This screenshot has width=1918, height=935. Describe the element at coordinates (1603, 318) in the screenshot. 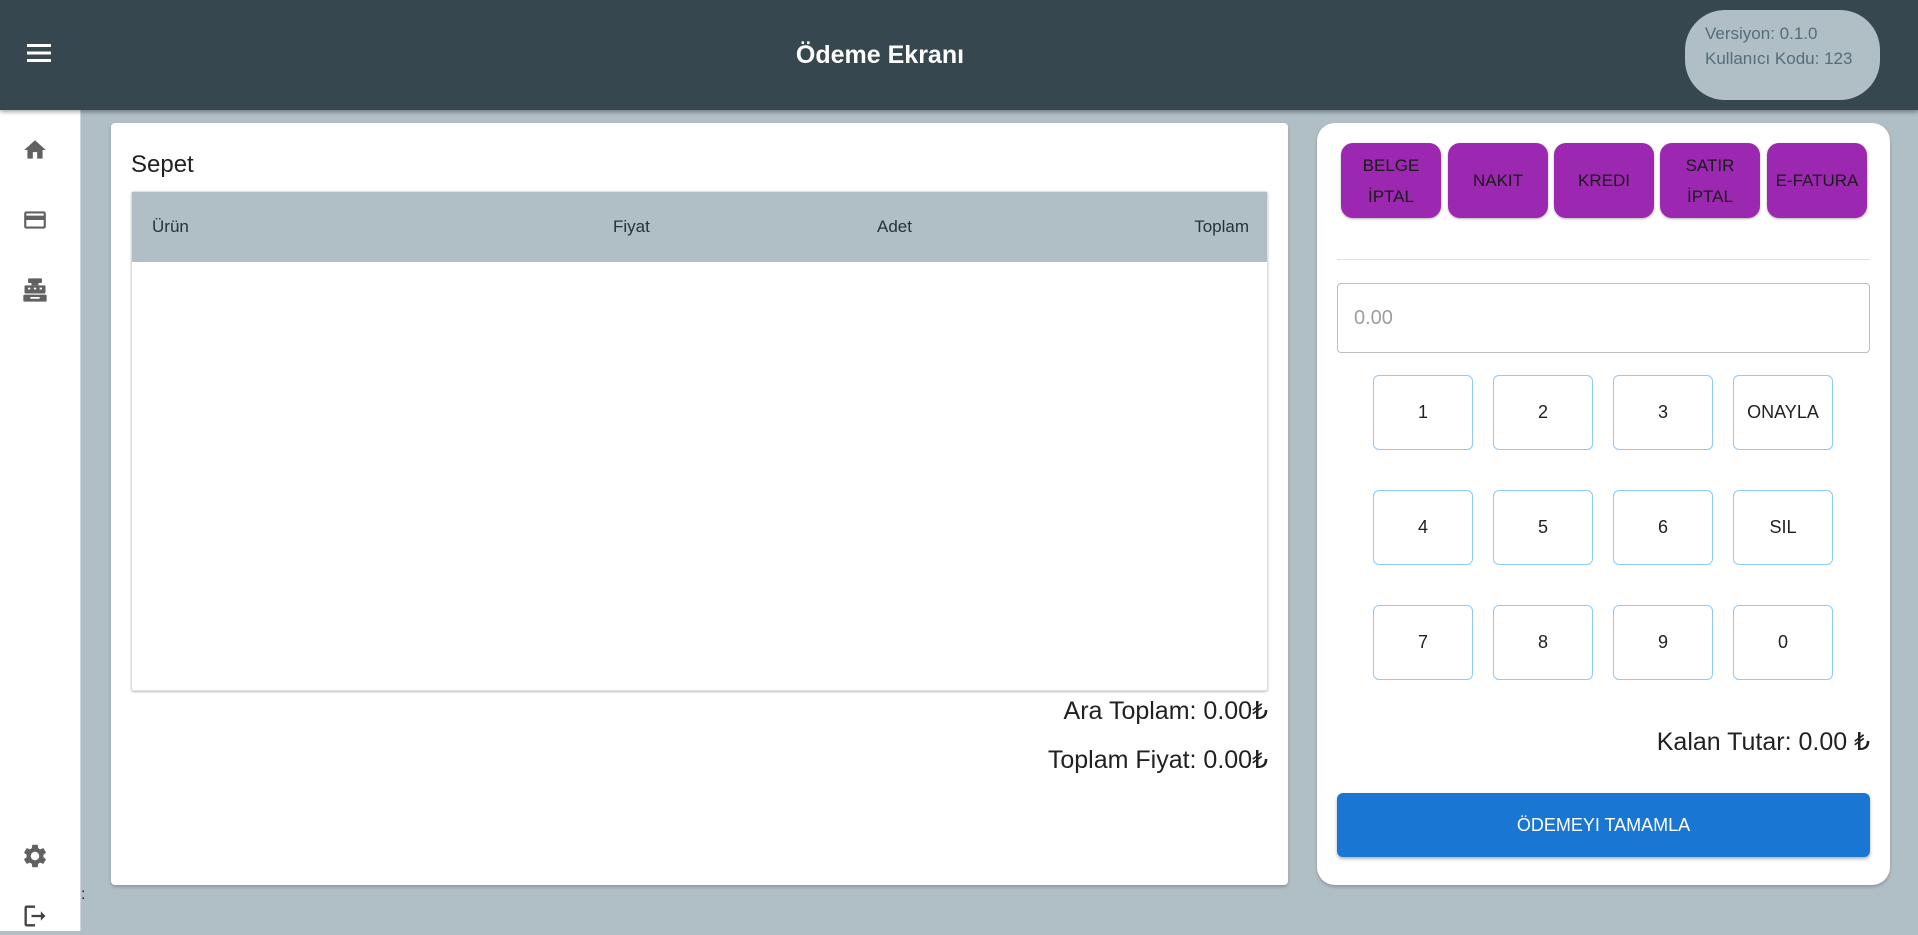

I see `amount-input` at that location.